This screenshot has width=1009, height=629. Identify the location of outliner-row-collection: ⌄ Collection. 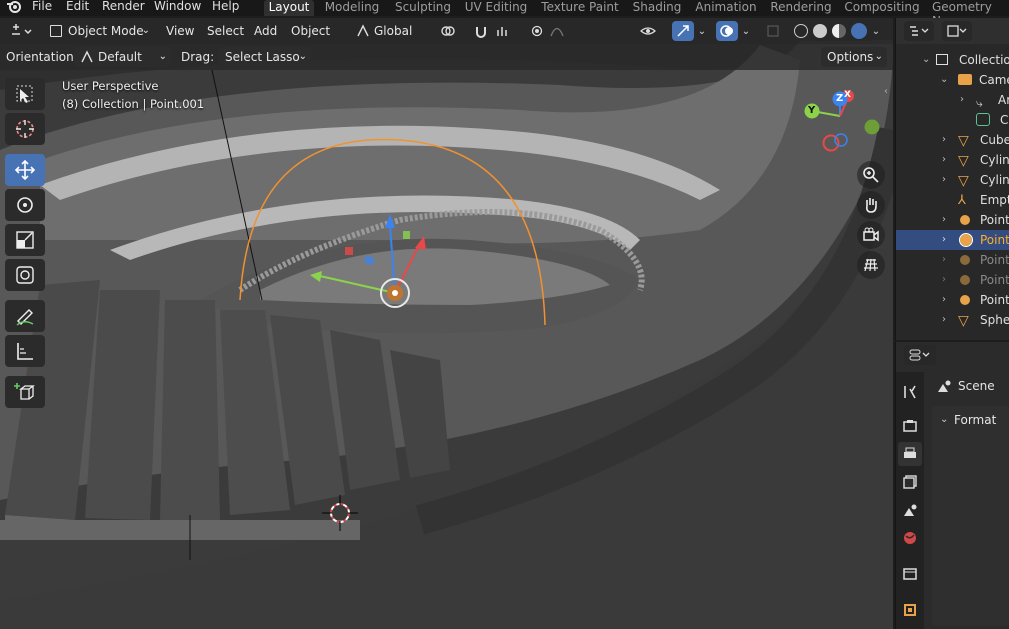
(952, 60).